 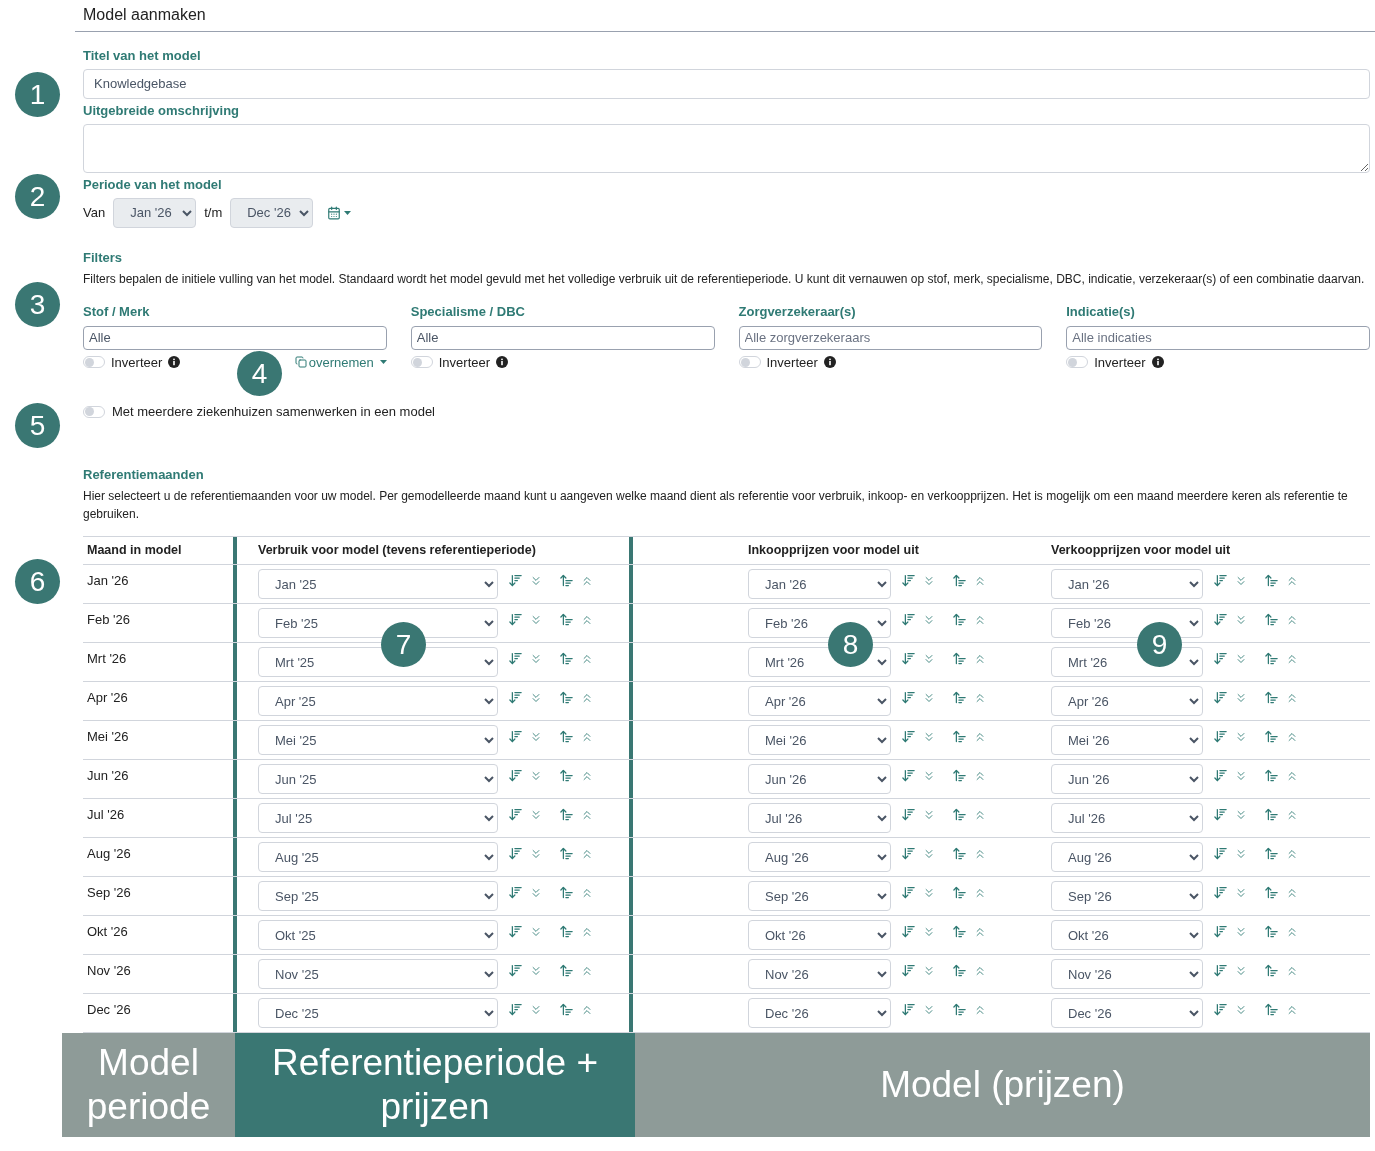 What do you see at coordinates (378, 779) in the screenshot?
I see `month-select: Jun '25` at bounding box center [378, 779].